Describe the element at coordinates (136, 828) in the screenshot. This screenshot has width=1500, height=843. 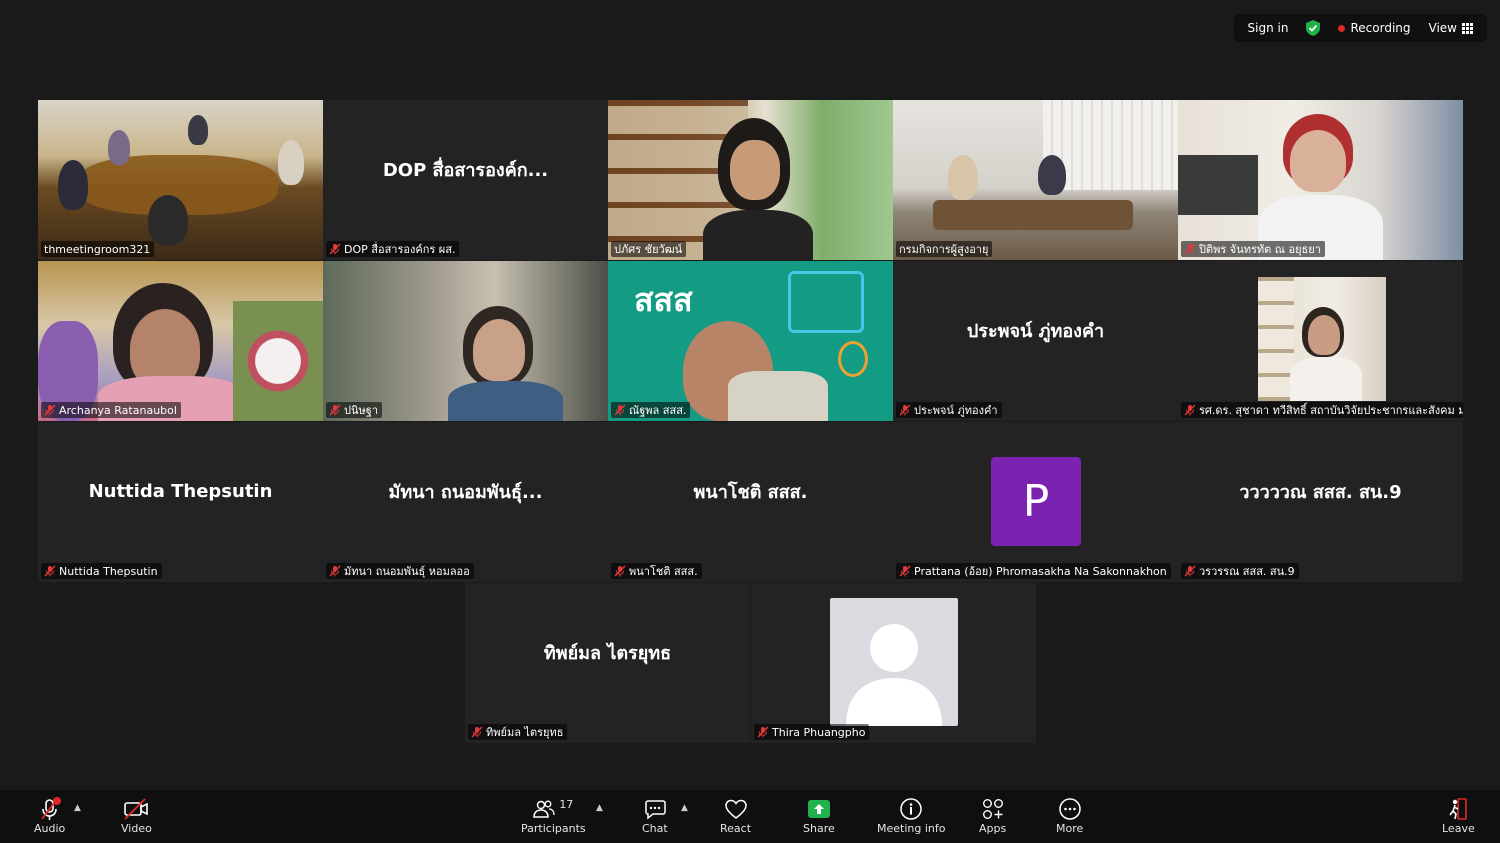
I see `video-label: Video` at that location.